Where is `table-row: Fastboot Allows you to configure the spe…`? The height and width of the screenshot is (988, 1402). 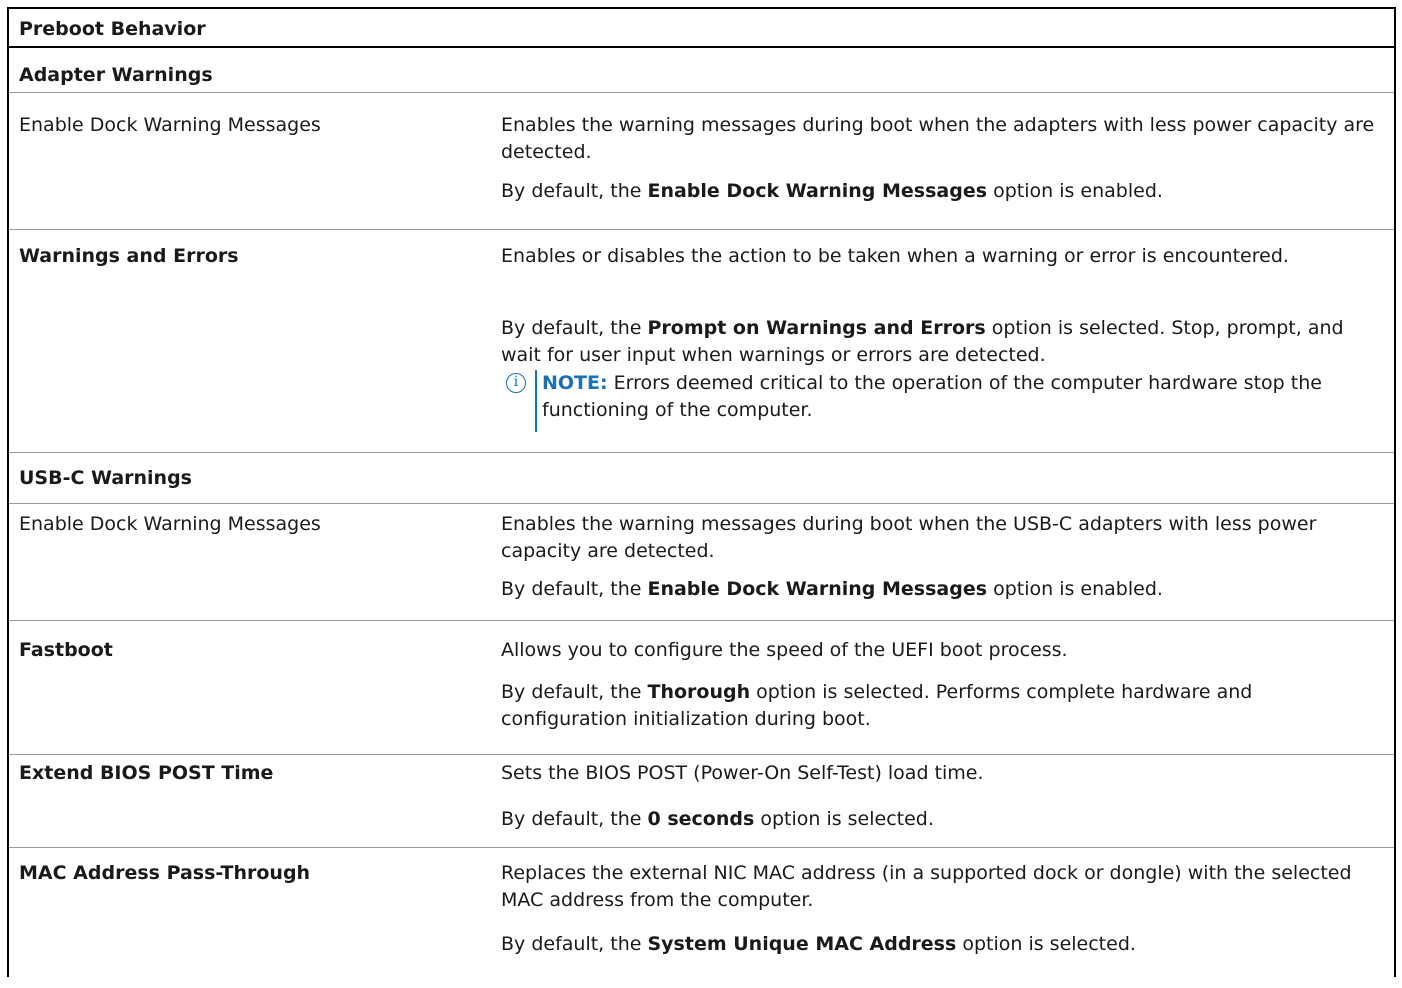 table-row: Fastboot Allows you to configure the spe… is located at coordinates (701, 688).